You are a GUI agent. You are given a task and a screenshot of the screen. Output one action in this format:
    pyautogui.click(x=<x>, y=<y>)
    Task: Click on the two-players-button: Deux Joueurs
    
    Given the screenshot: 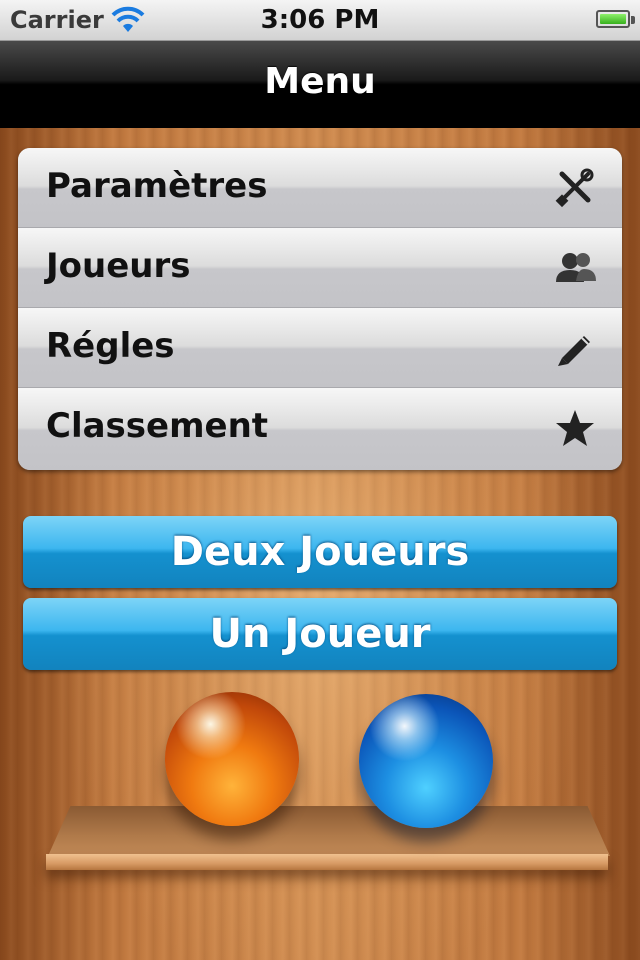 What is the action you would take?
    pyautogui.click(x=320, y=552)
    